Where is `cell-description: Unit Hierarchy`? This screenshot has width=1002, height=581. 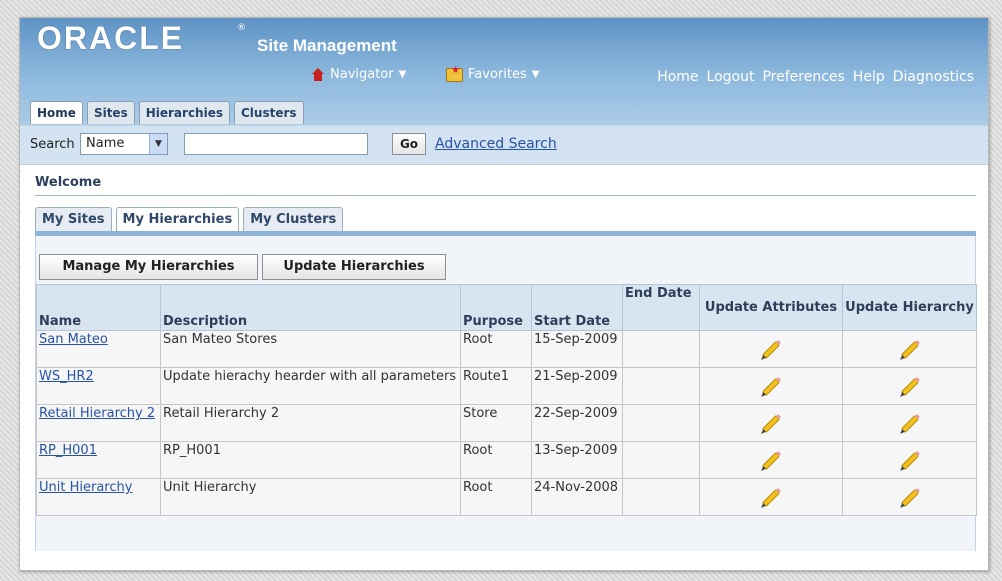
cell-description: Unit Hierarchy is located at coordinates (310, 497).